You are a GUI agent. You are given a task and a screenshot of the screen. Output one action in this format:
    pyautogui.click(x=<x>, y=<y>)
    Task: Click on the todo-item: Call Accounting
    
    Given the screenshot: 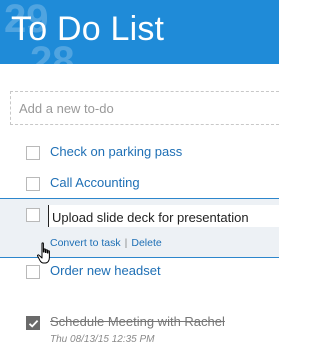 What is the action you would take?
    pyautogui.click(x=139, y=184)
    